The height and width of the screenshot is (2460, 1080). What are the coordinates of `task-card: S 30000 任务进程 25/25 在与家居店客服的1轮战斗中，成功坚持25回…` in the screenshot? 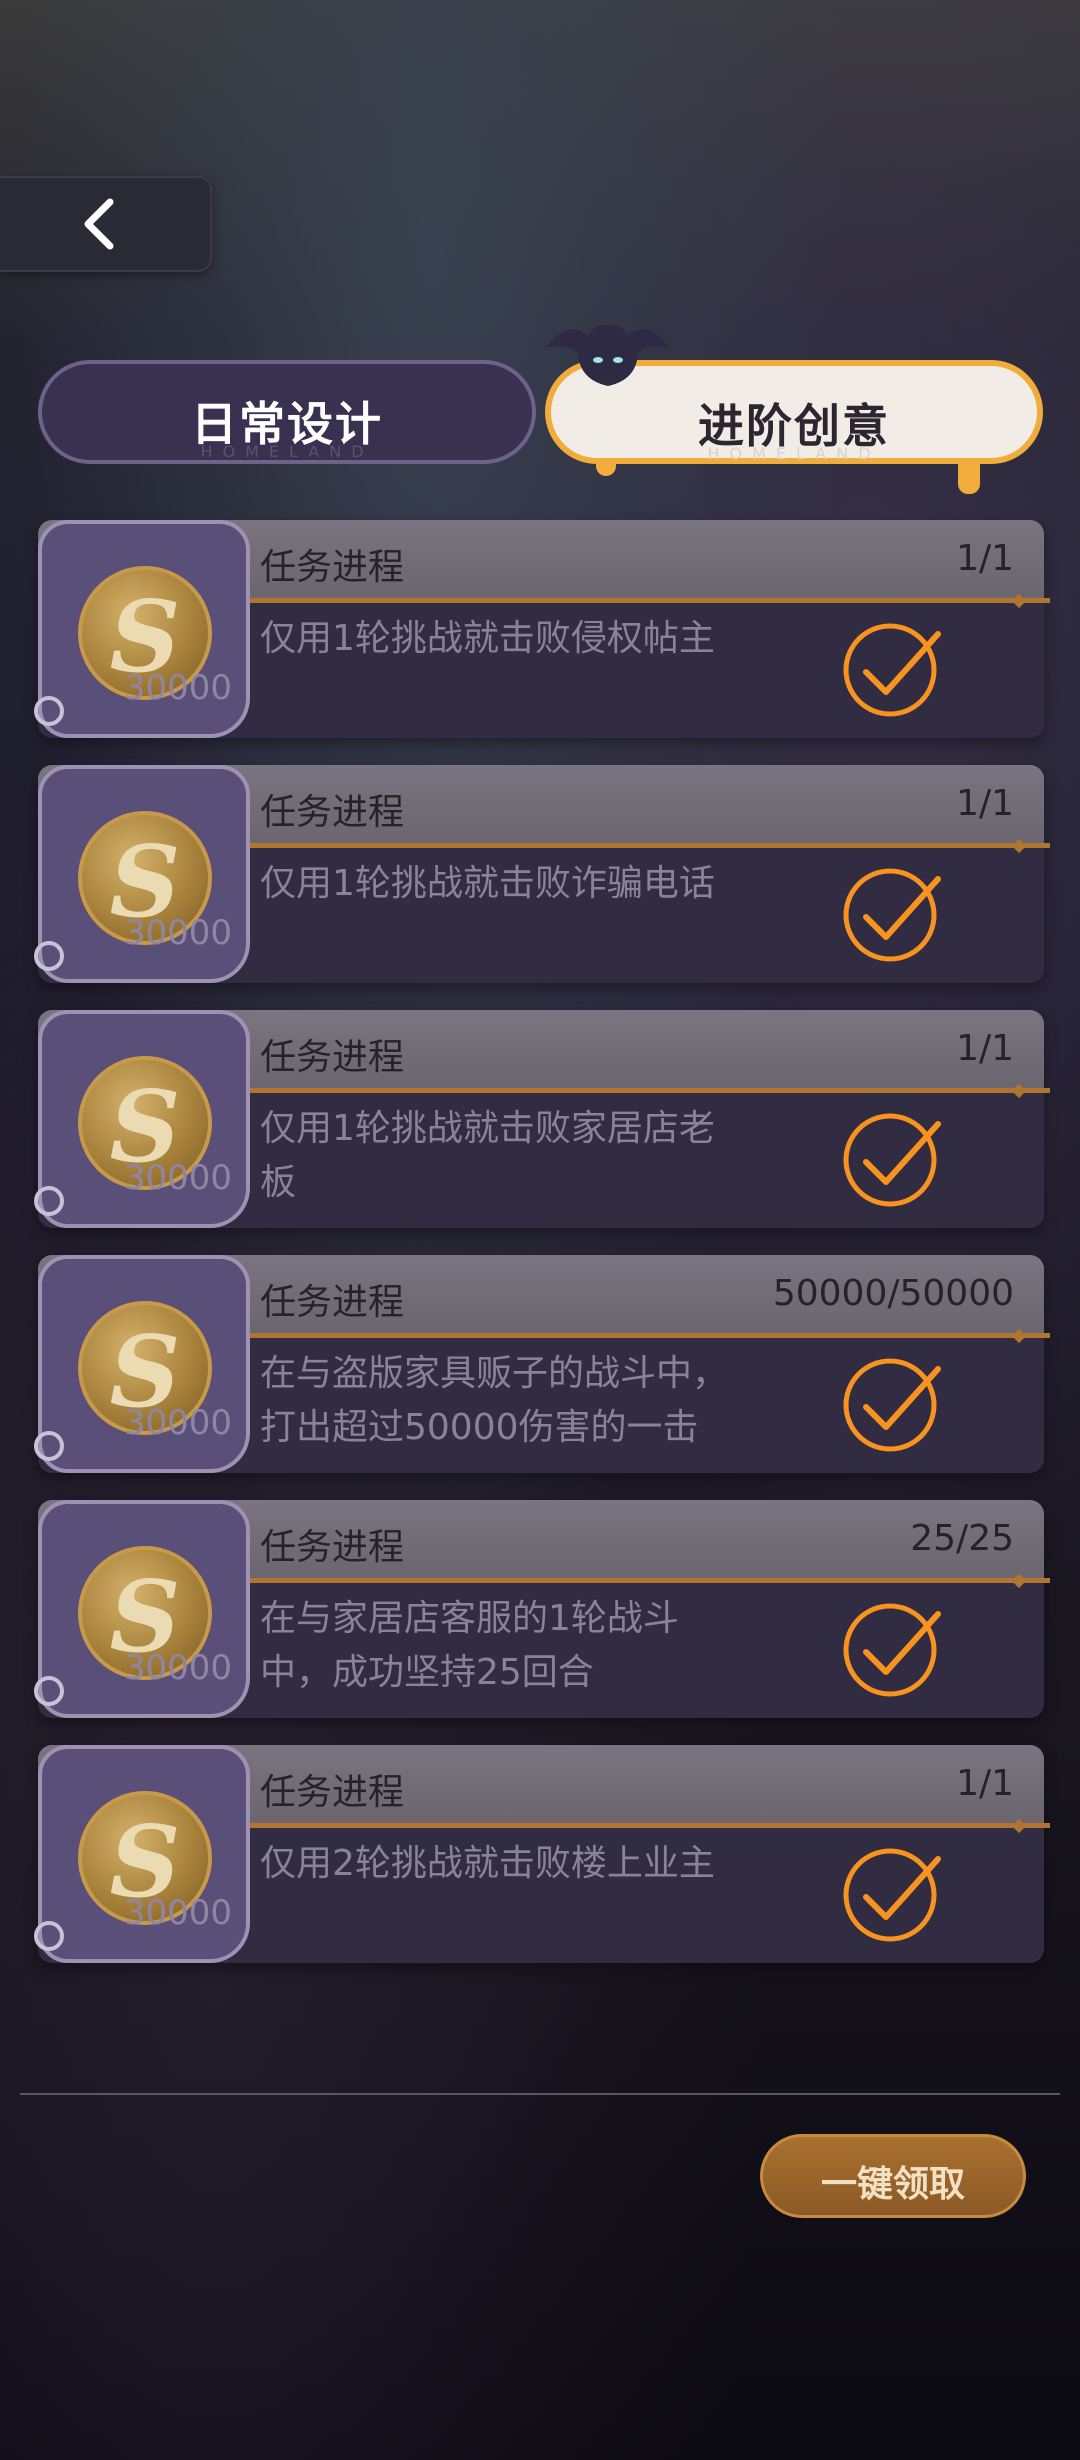 It's located at (542, 1609).